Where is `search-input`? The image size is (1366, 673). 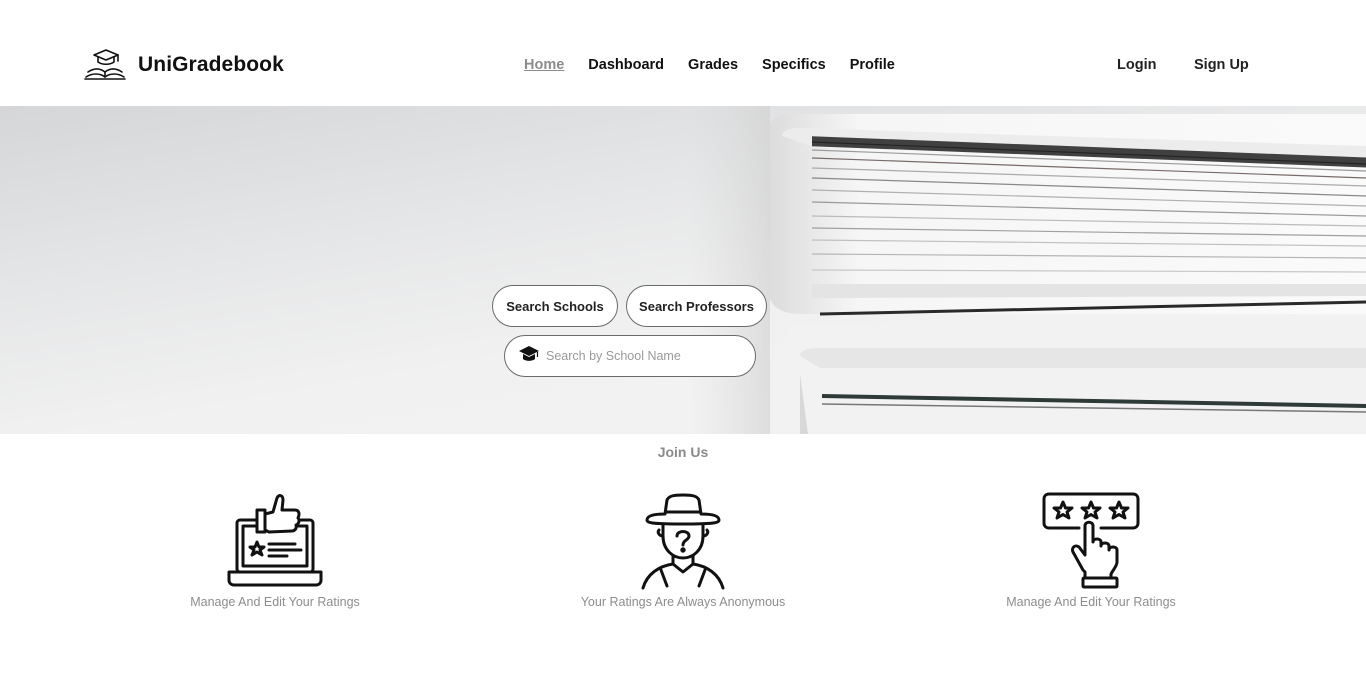 search-input is located at coordinates (641, 356).